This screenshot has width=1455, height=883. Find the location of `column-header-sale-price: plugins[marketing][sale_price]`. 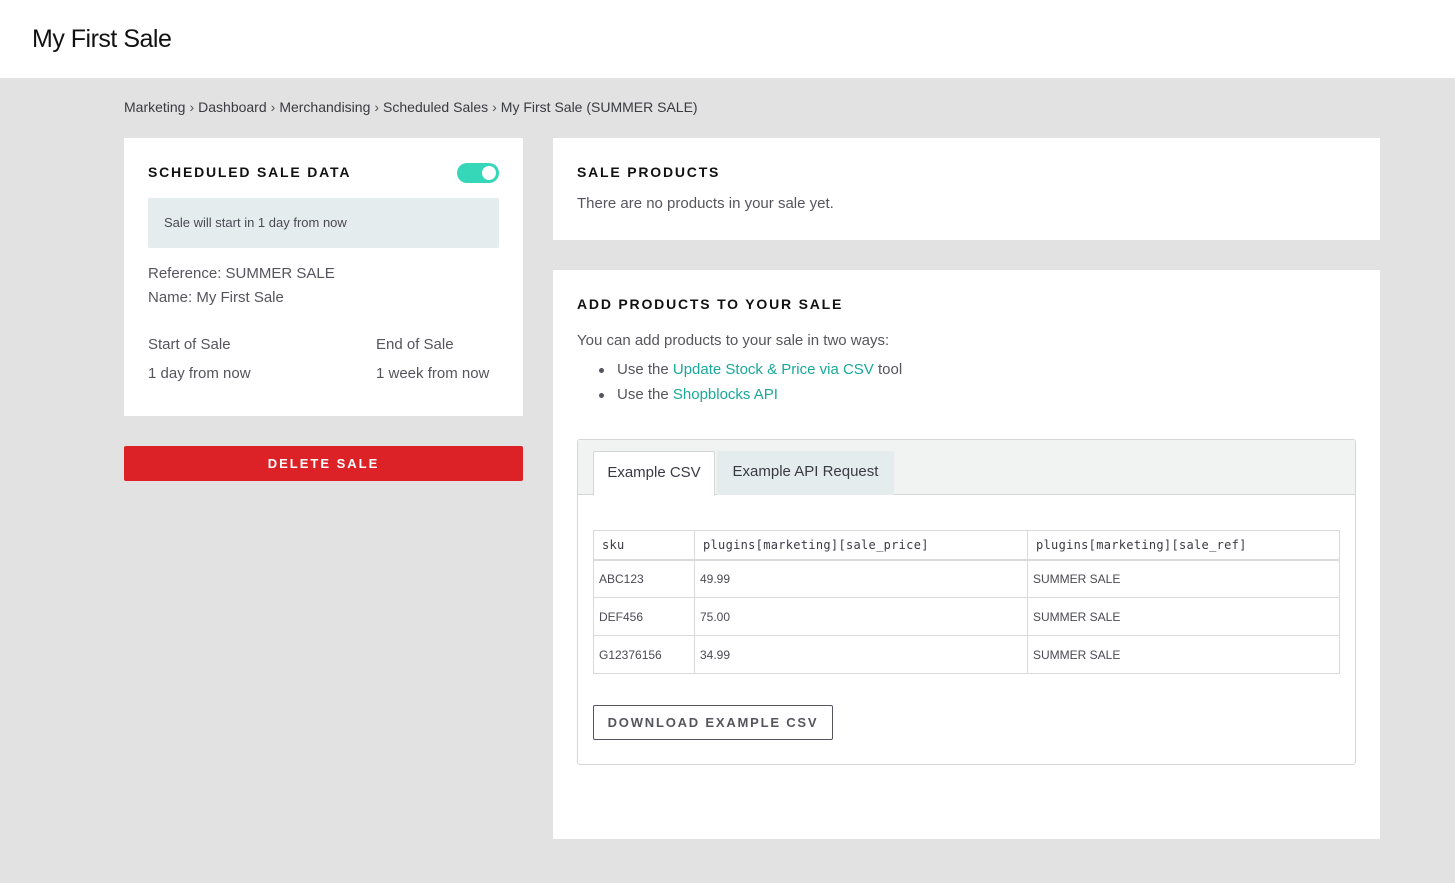

column-header-sale-price: plugins[marketing][sale_price] is located at coordinates (861, 545).